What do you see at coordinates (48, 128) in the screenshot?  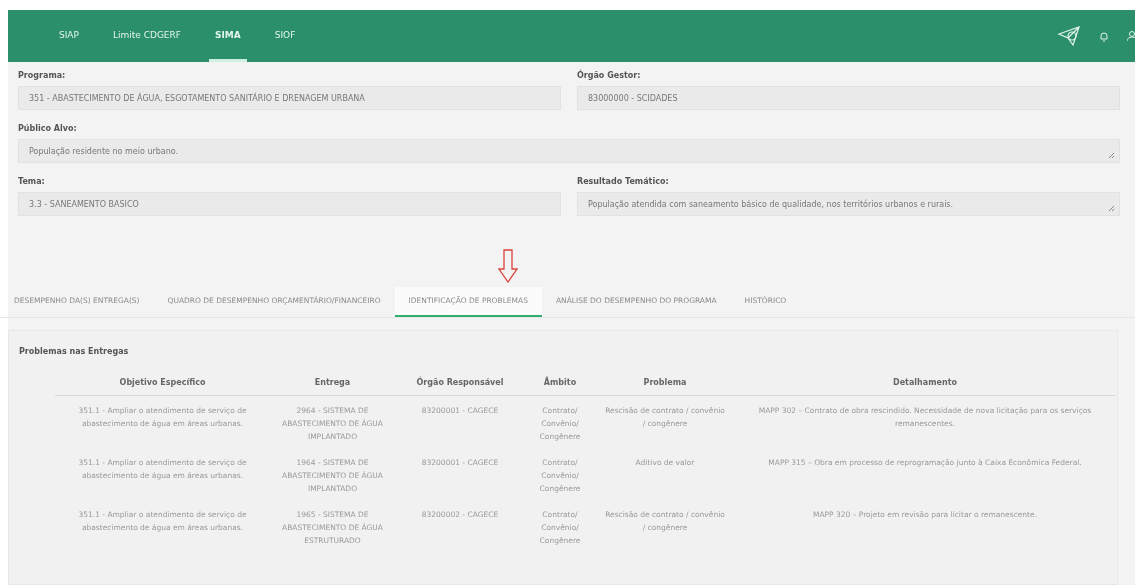 I see `field-label: Público Alvo:` at bounding box center [48, 128].